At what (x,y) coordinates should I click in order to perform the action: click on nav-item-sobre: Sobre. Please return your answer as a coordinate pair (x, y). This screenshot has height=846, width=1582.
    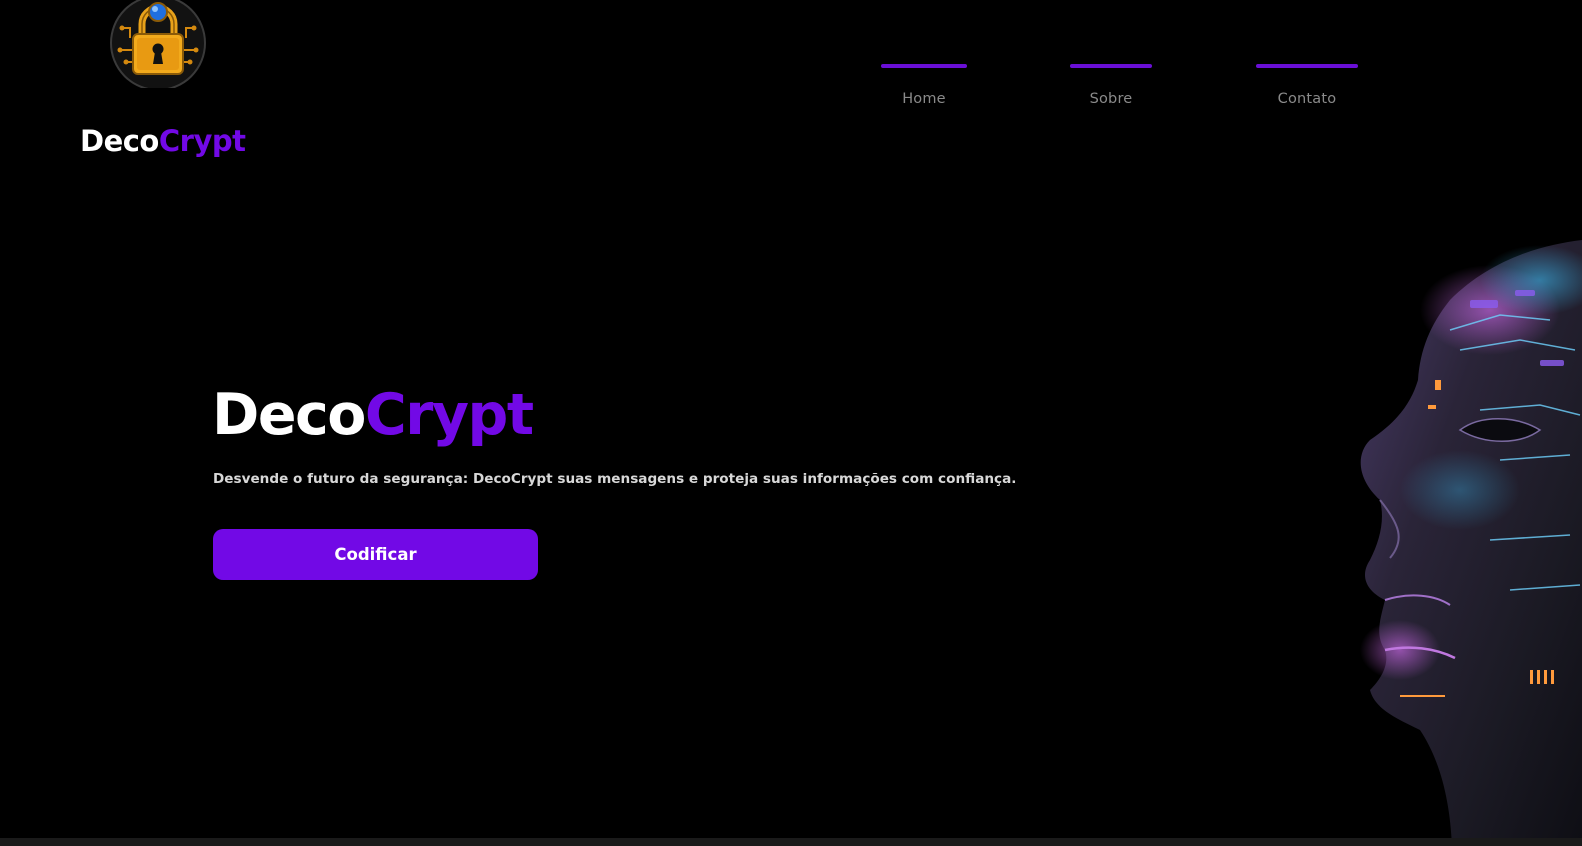
    Looking at the image, I should click on (1111, 85).